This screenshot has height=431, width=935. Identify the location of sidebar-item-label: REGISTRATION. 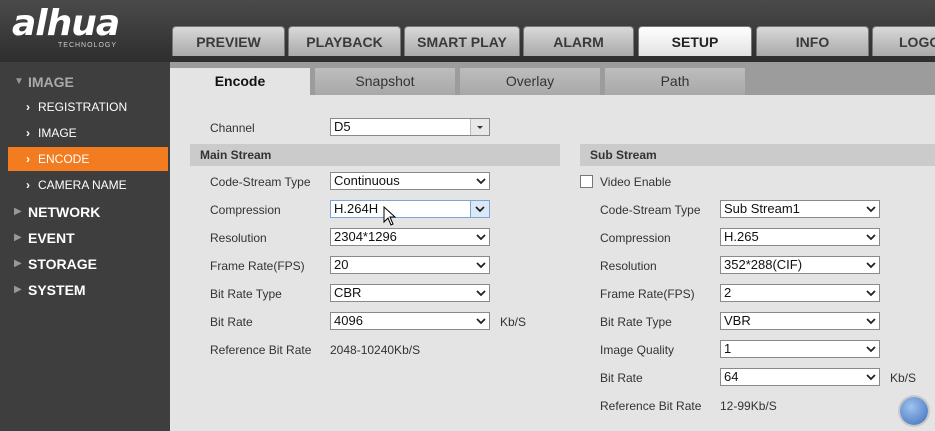
(83, 107).